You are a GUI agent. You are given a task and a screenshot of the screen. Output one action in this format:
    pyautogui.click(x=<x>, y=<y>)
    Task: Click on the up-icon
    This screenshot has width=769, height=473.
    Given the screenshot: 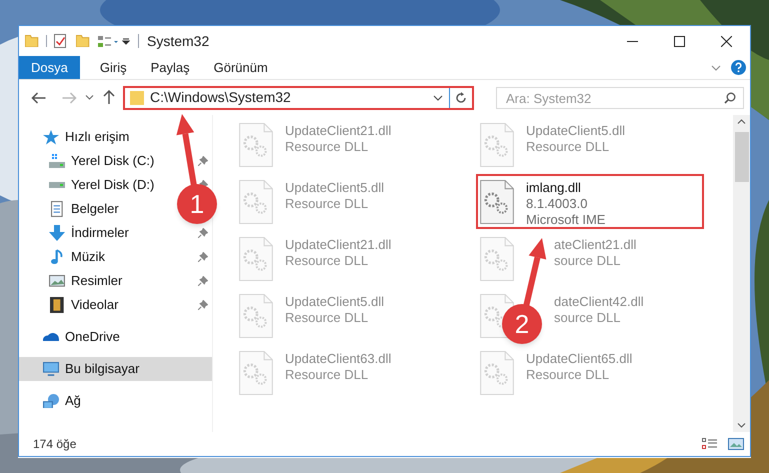 What is the action you would take?
    pyautogui.click(x=109, y=97)
    